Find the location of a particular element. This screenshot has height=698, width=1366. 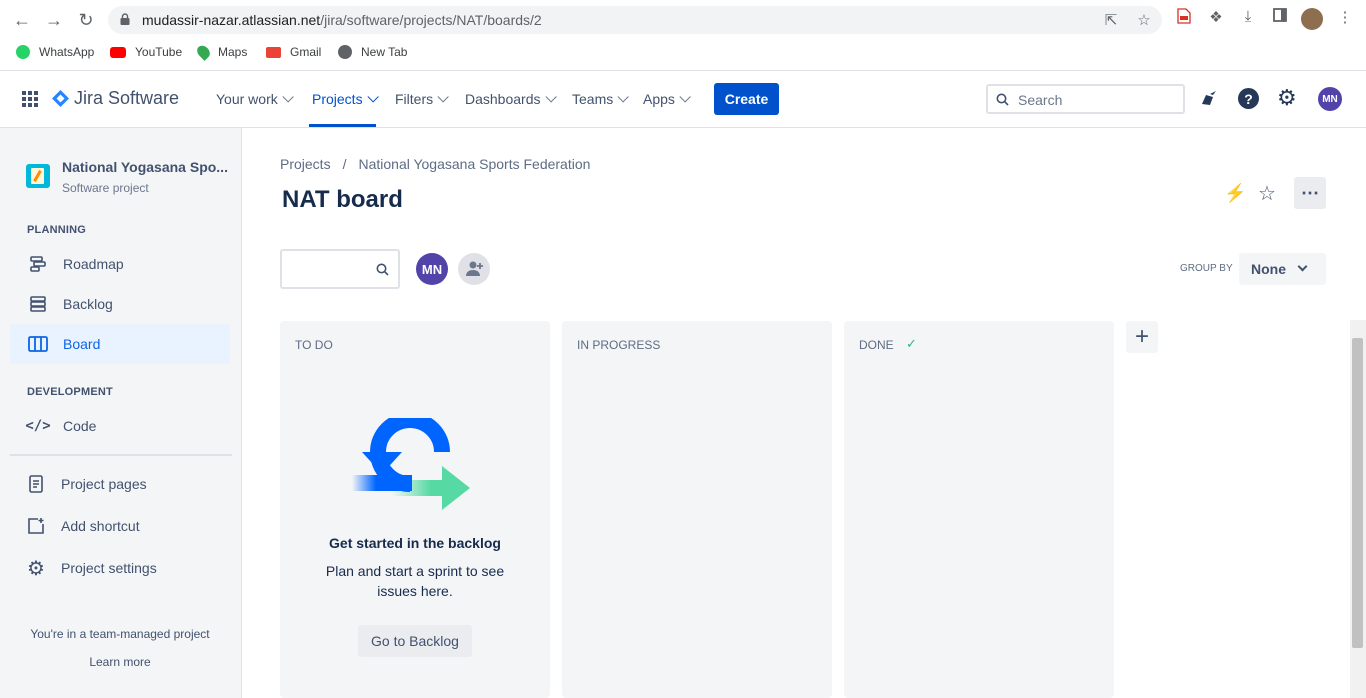

add-shortcut-icon is located at coordinates (36, 526).